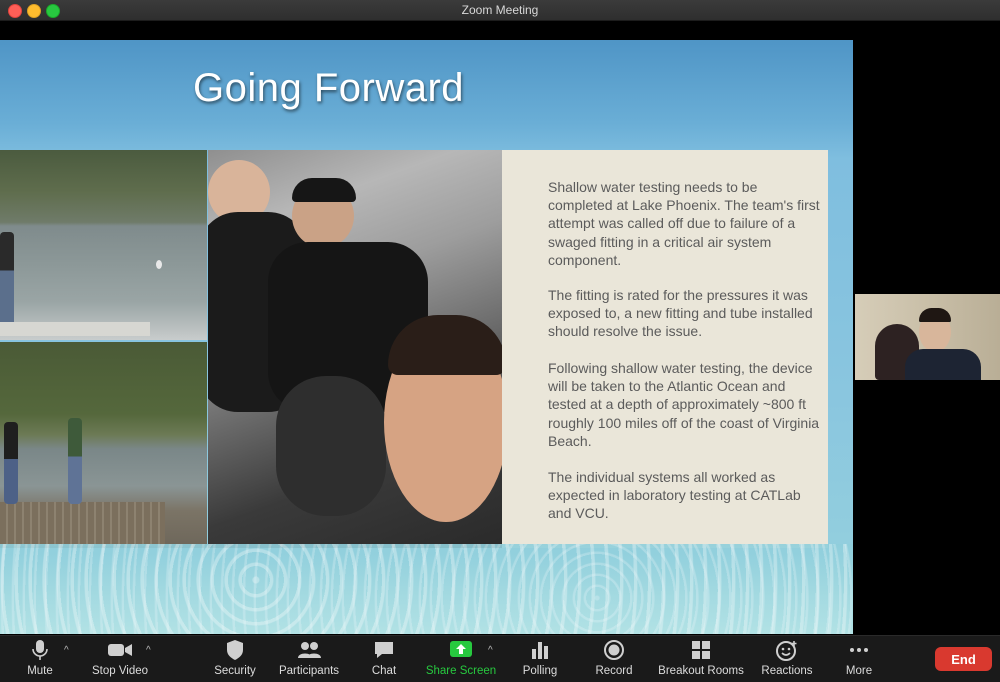 Image resolution: width=1000 pixels, height=682 pixels. I want to click on device-cylinder, so click(331, 446).